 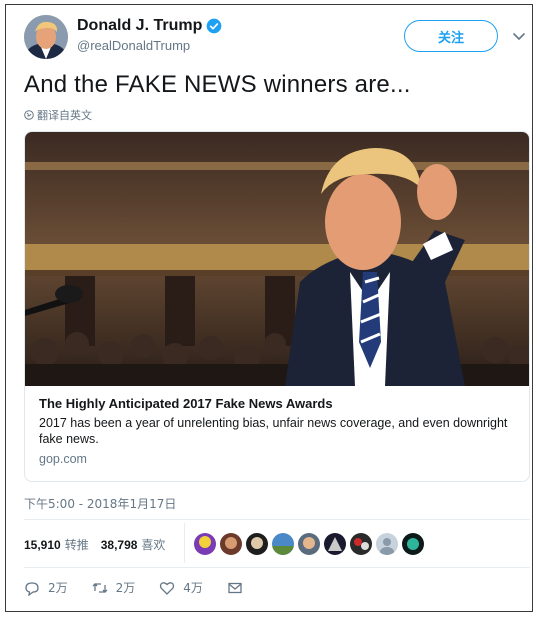 I want to click on like-button: 4万, so click(x=181, y=587).